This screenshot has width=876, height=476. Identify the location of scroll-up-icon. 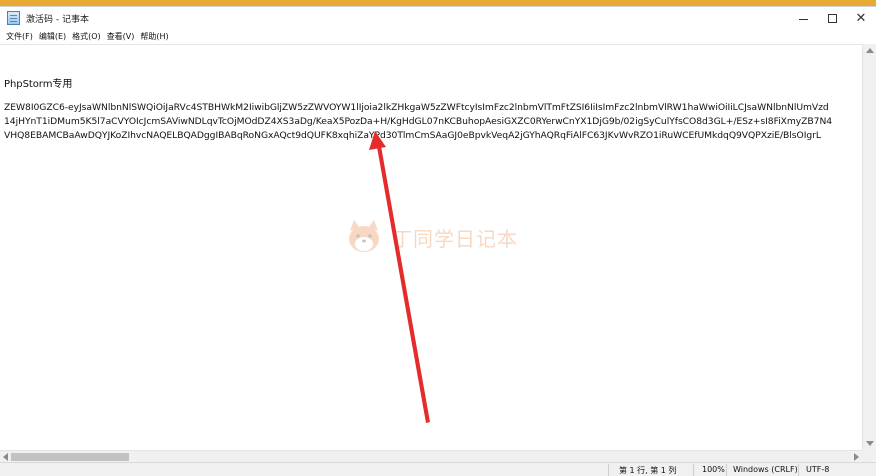
(870, 50).